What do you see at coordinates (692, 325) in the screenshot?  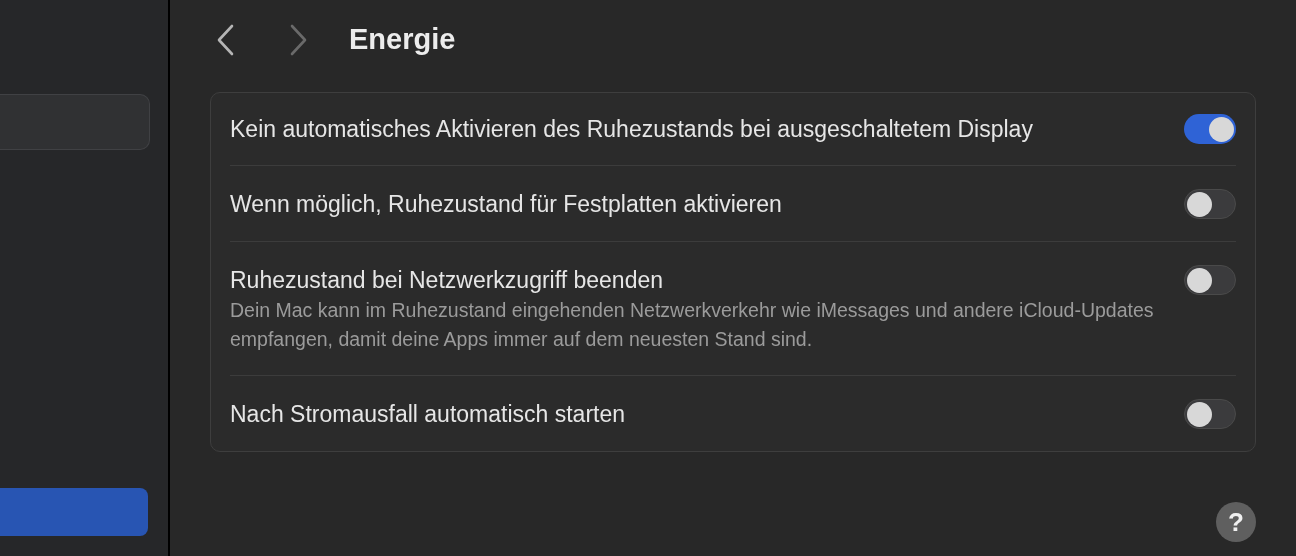 I see `setting-description: Dein Mac kann im Ruhezustand eingehenden Netzwerkverkehr wie iMessages und andere iCloud-Updates empfangen, damit deine Apps immer auf dem neuesten Stand sind.` at bounding box center [692, 325].